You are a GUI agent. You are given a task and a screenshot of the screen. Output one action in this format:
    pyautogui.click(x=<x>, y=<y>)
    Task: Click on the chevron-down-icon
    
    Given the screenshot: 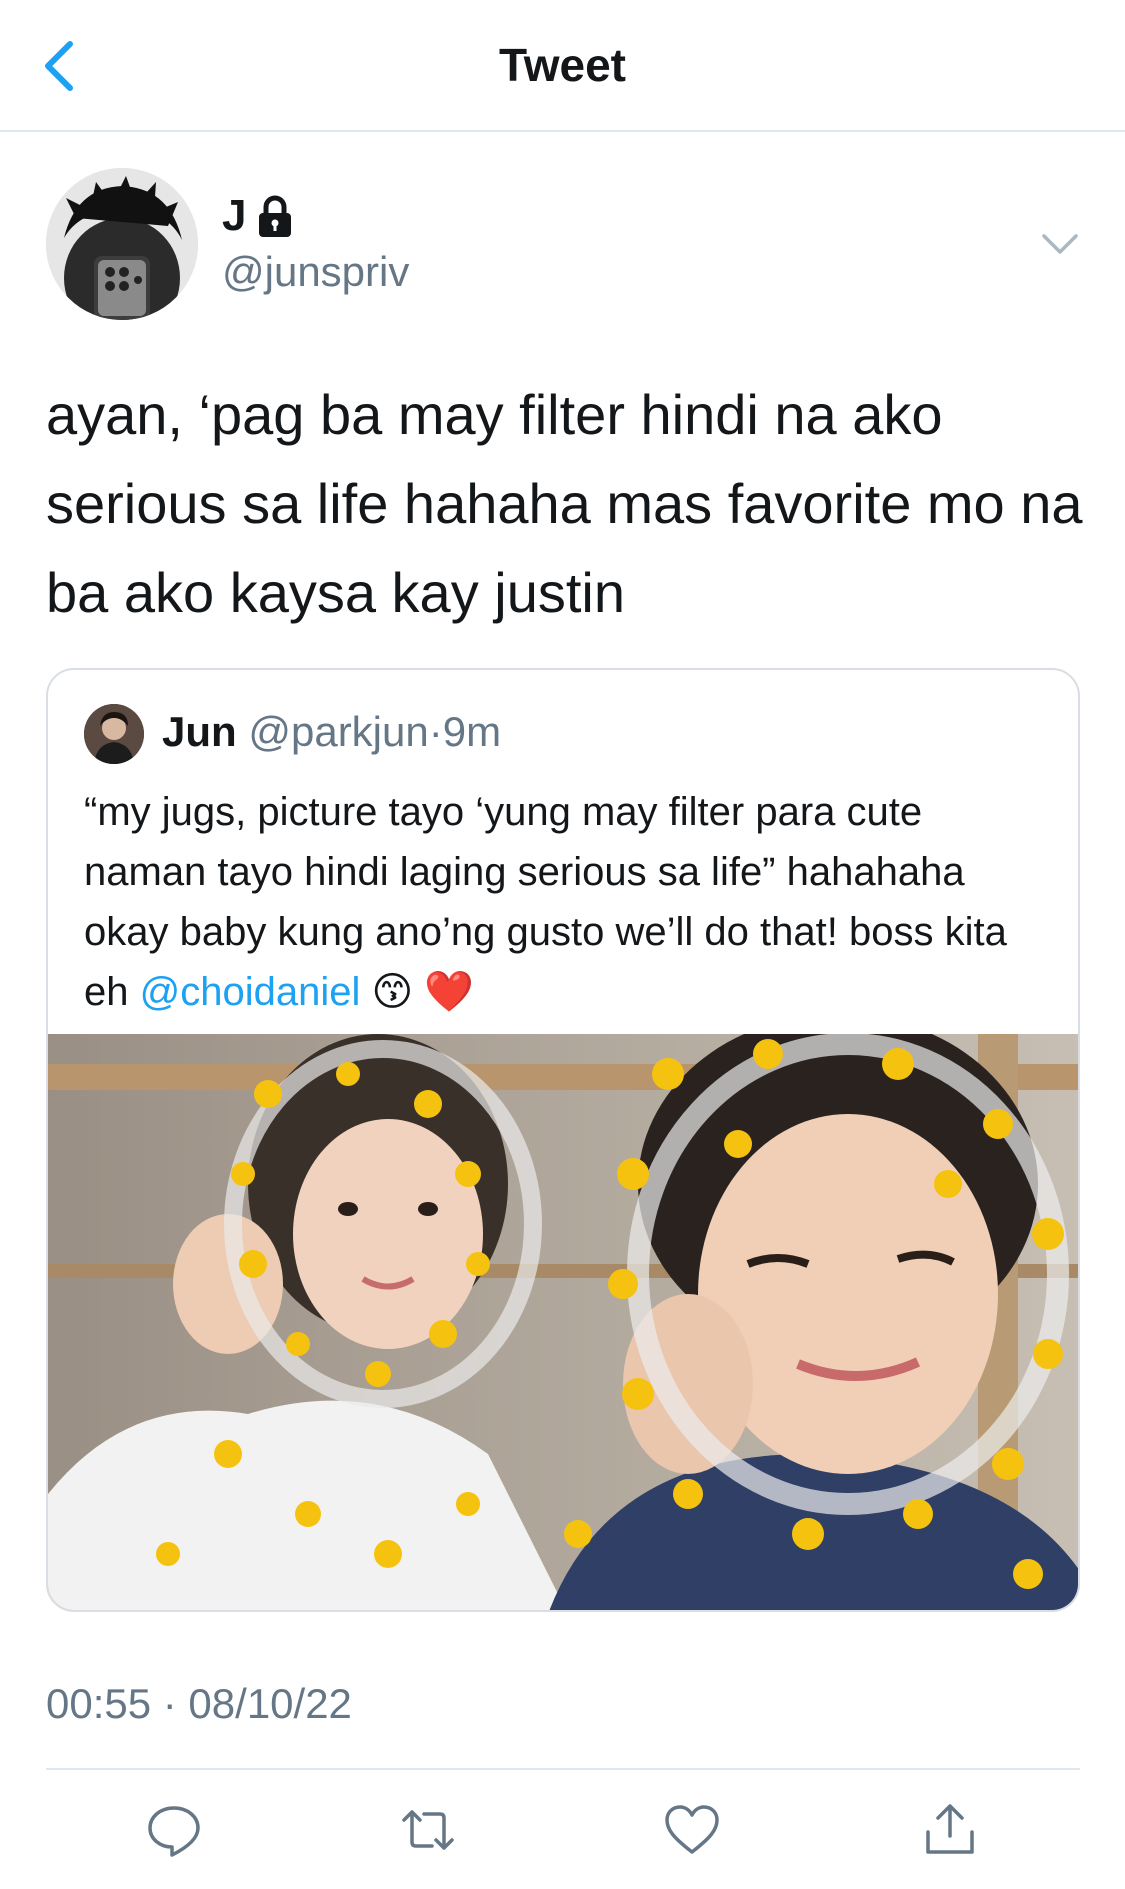 What is the action you would take?
    pyautogui.click(x=1060, y=244)
    